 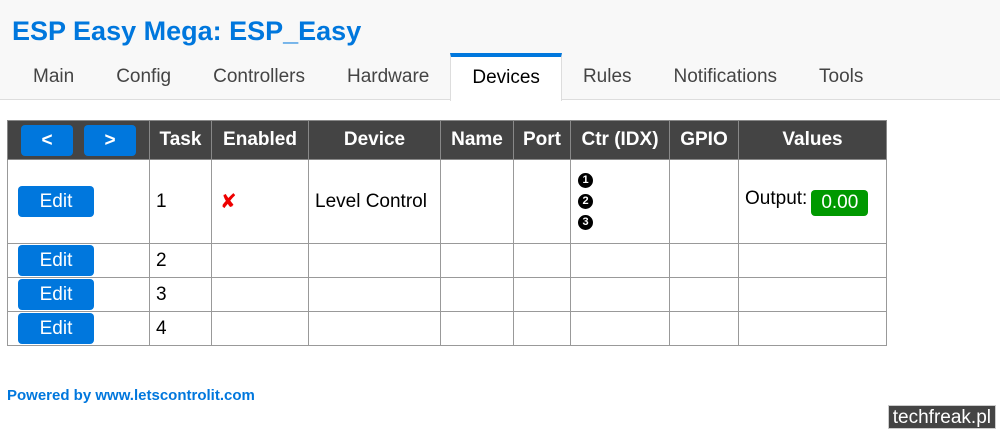 I want to click on edit-task-4-button: Edit, so click(x=56, y=328).